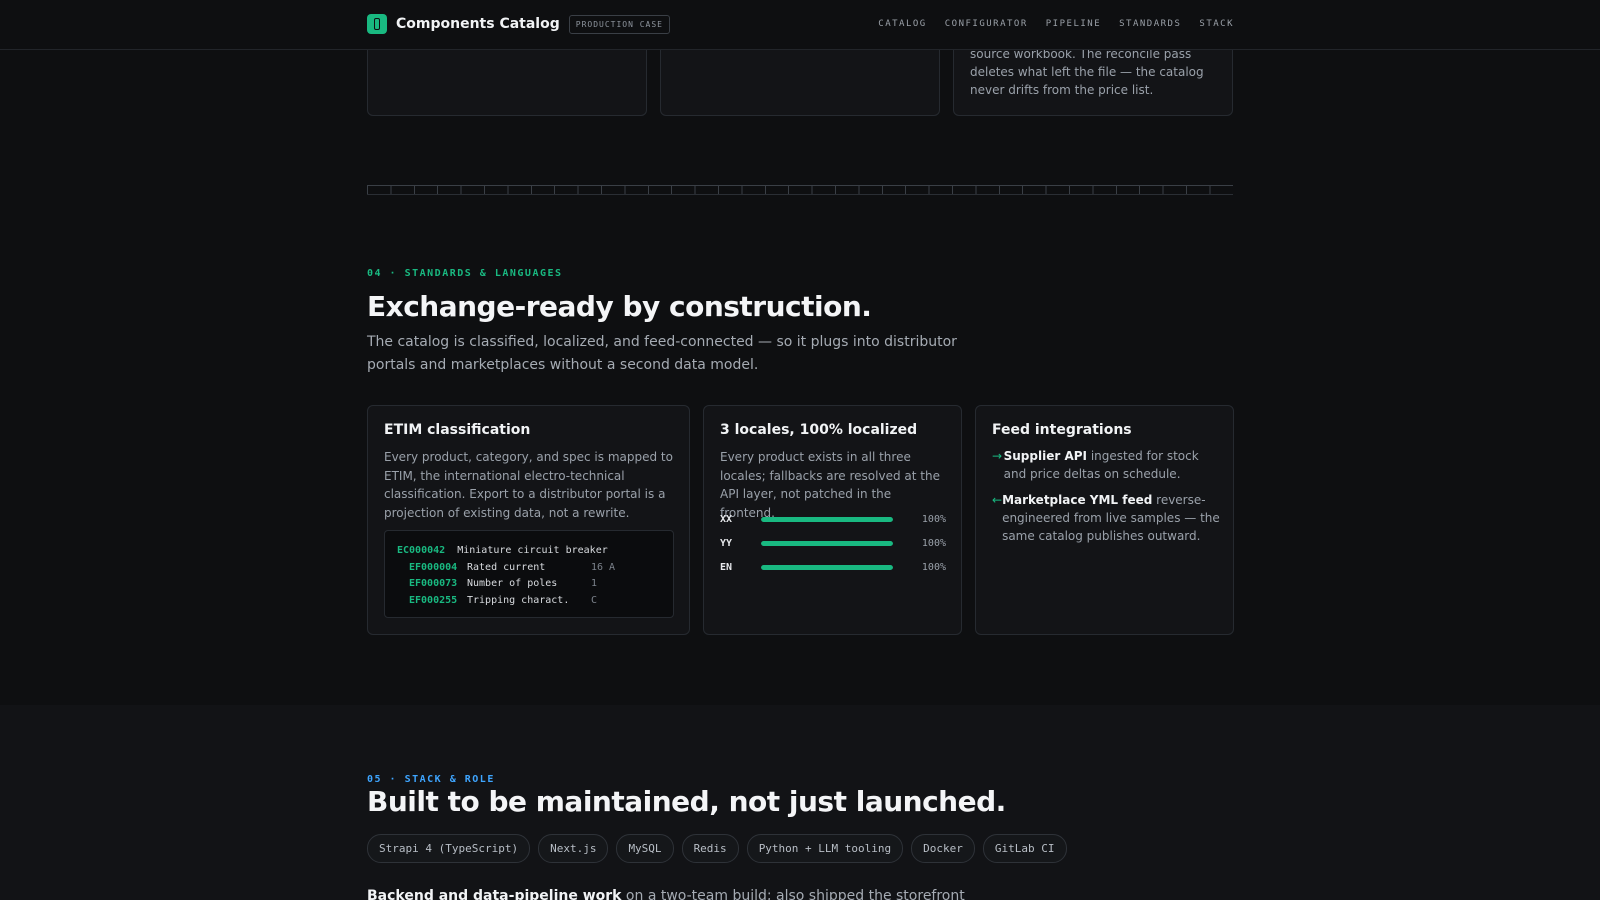 The width and height of the screenshot is (1600, 900). Describe the element at coordinates (465, 273) in the screenshot. I see `section-eyebrow-standards: 04 · STANDARDS & LANGUAGES` at that location.